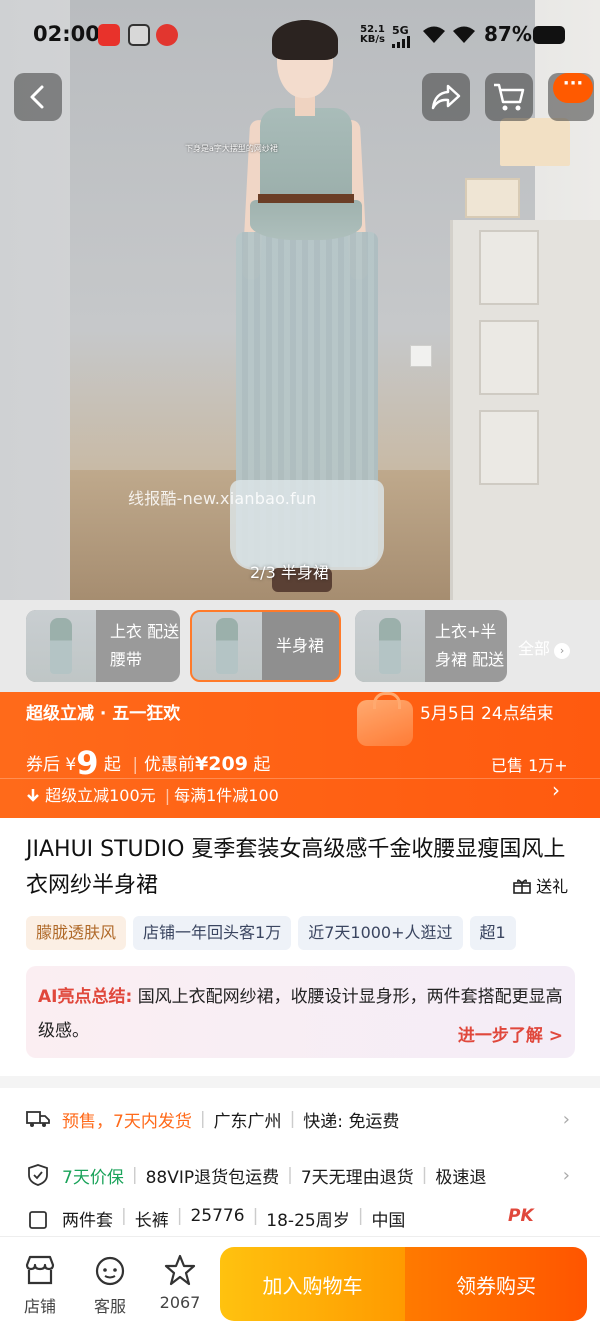 Image resolution: width=600 pixels, height=1333 pixels. What do you see at coordinates (549, 35) in the screenshot?
I see `battery-icon` at bounding box center [549, 35].